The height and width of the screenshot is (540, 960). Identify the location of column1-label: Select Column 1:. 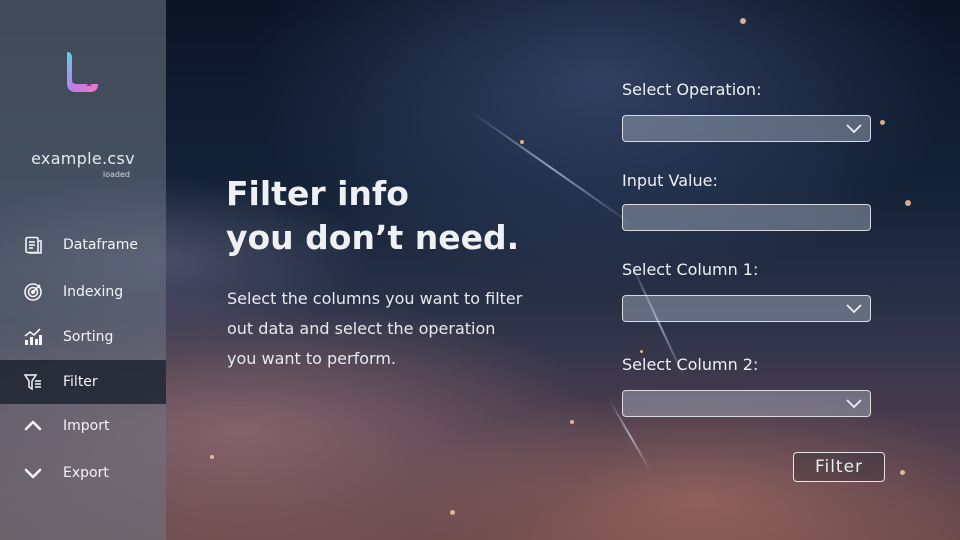
(690, 269).